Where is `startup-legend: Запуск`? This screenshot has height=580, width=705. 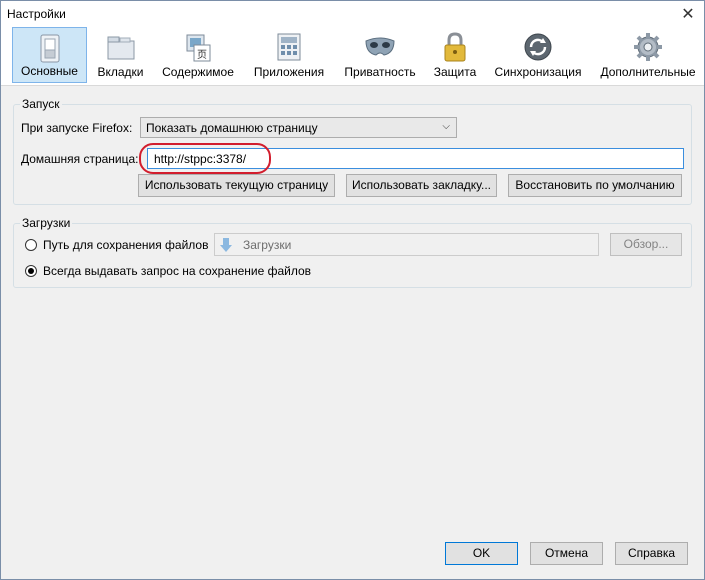
startup-legend: Запуск is located at coordinates (41, 104).